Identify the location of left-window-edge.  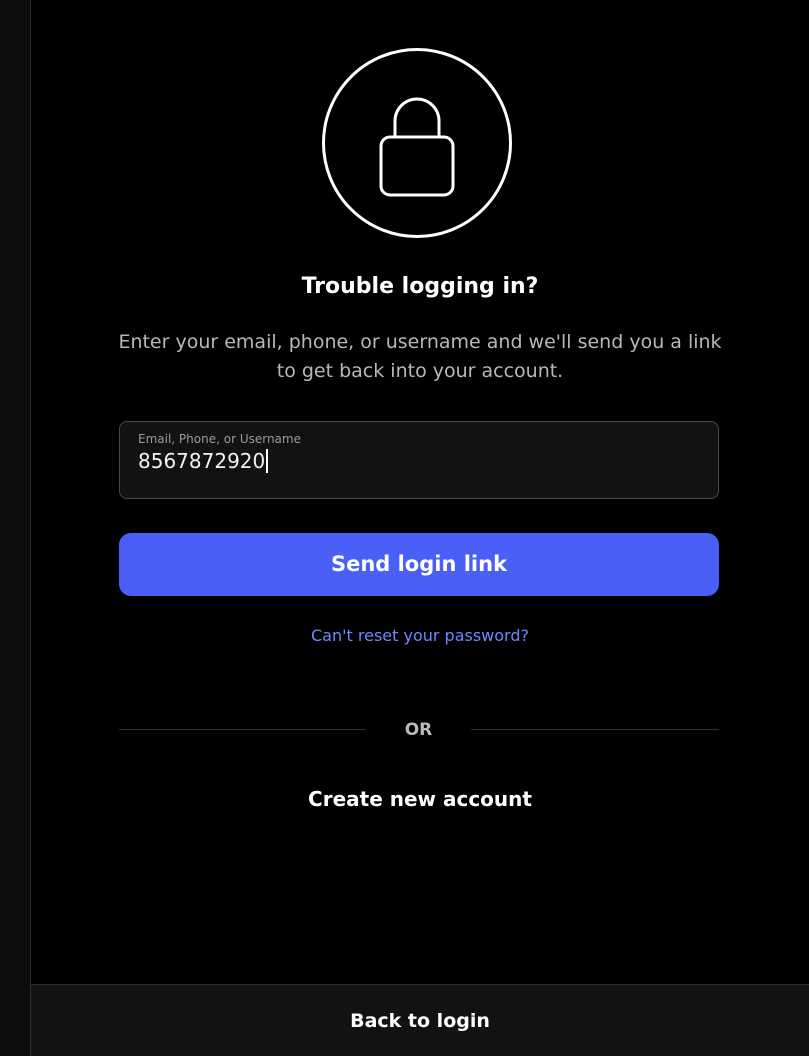
(15, 528).